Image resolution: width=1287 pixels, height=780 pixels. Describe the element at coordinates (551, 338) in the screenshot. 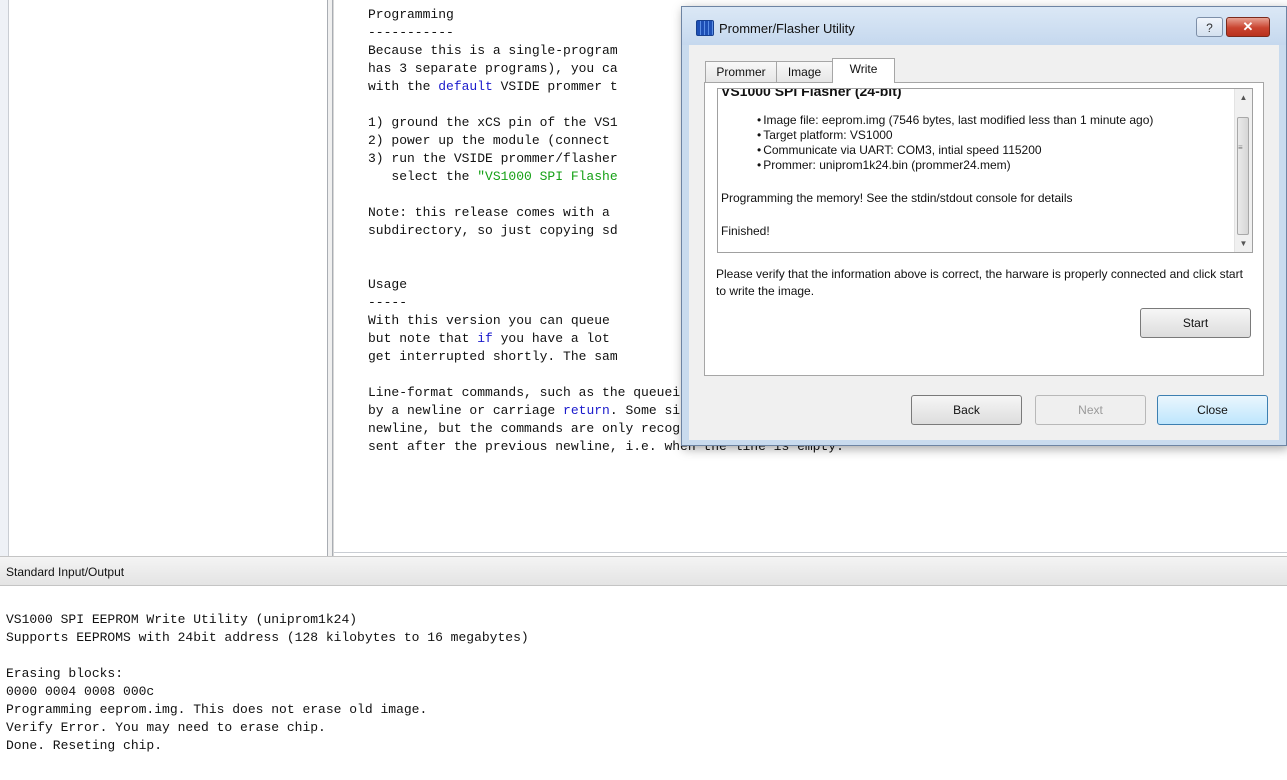

I see `code-token: you have a lot` at that location.